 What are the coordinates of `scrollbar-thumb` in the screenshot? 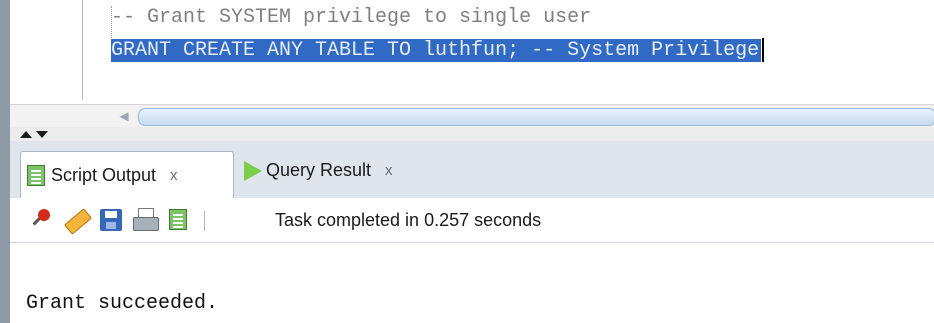 It's located at (536, 117).